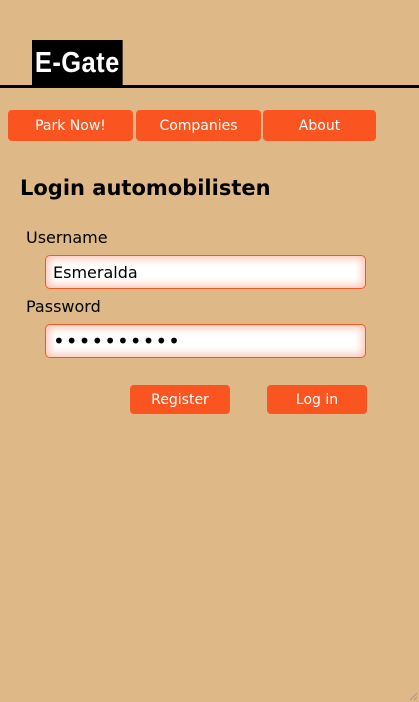 The height and width of the screenshot is (702, 419). I want to click on username-field, so click(205, 272).